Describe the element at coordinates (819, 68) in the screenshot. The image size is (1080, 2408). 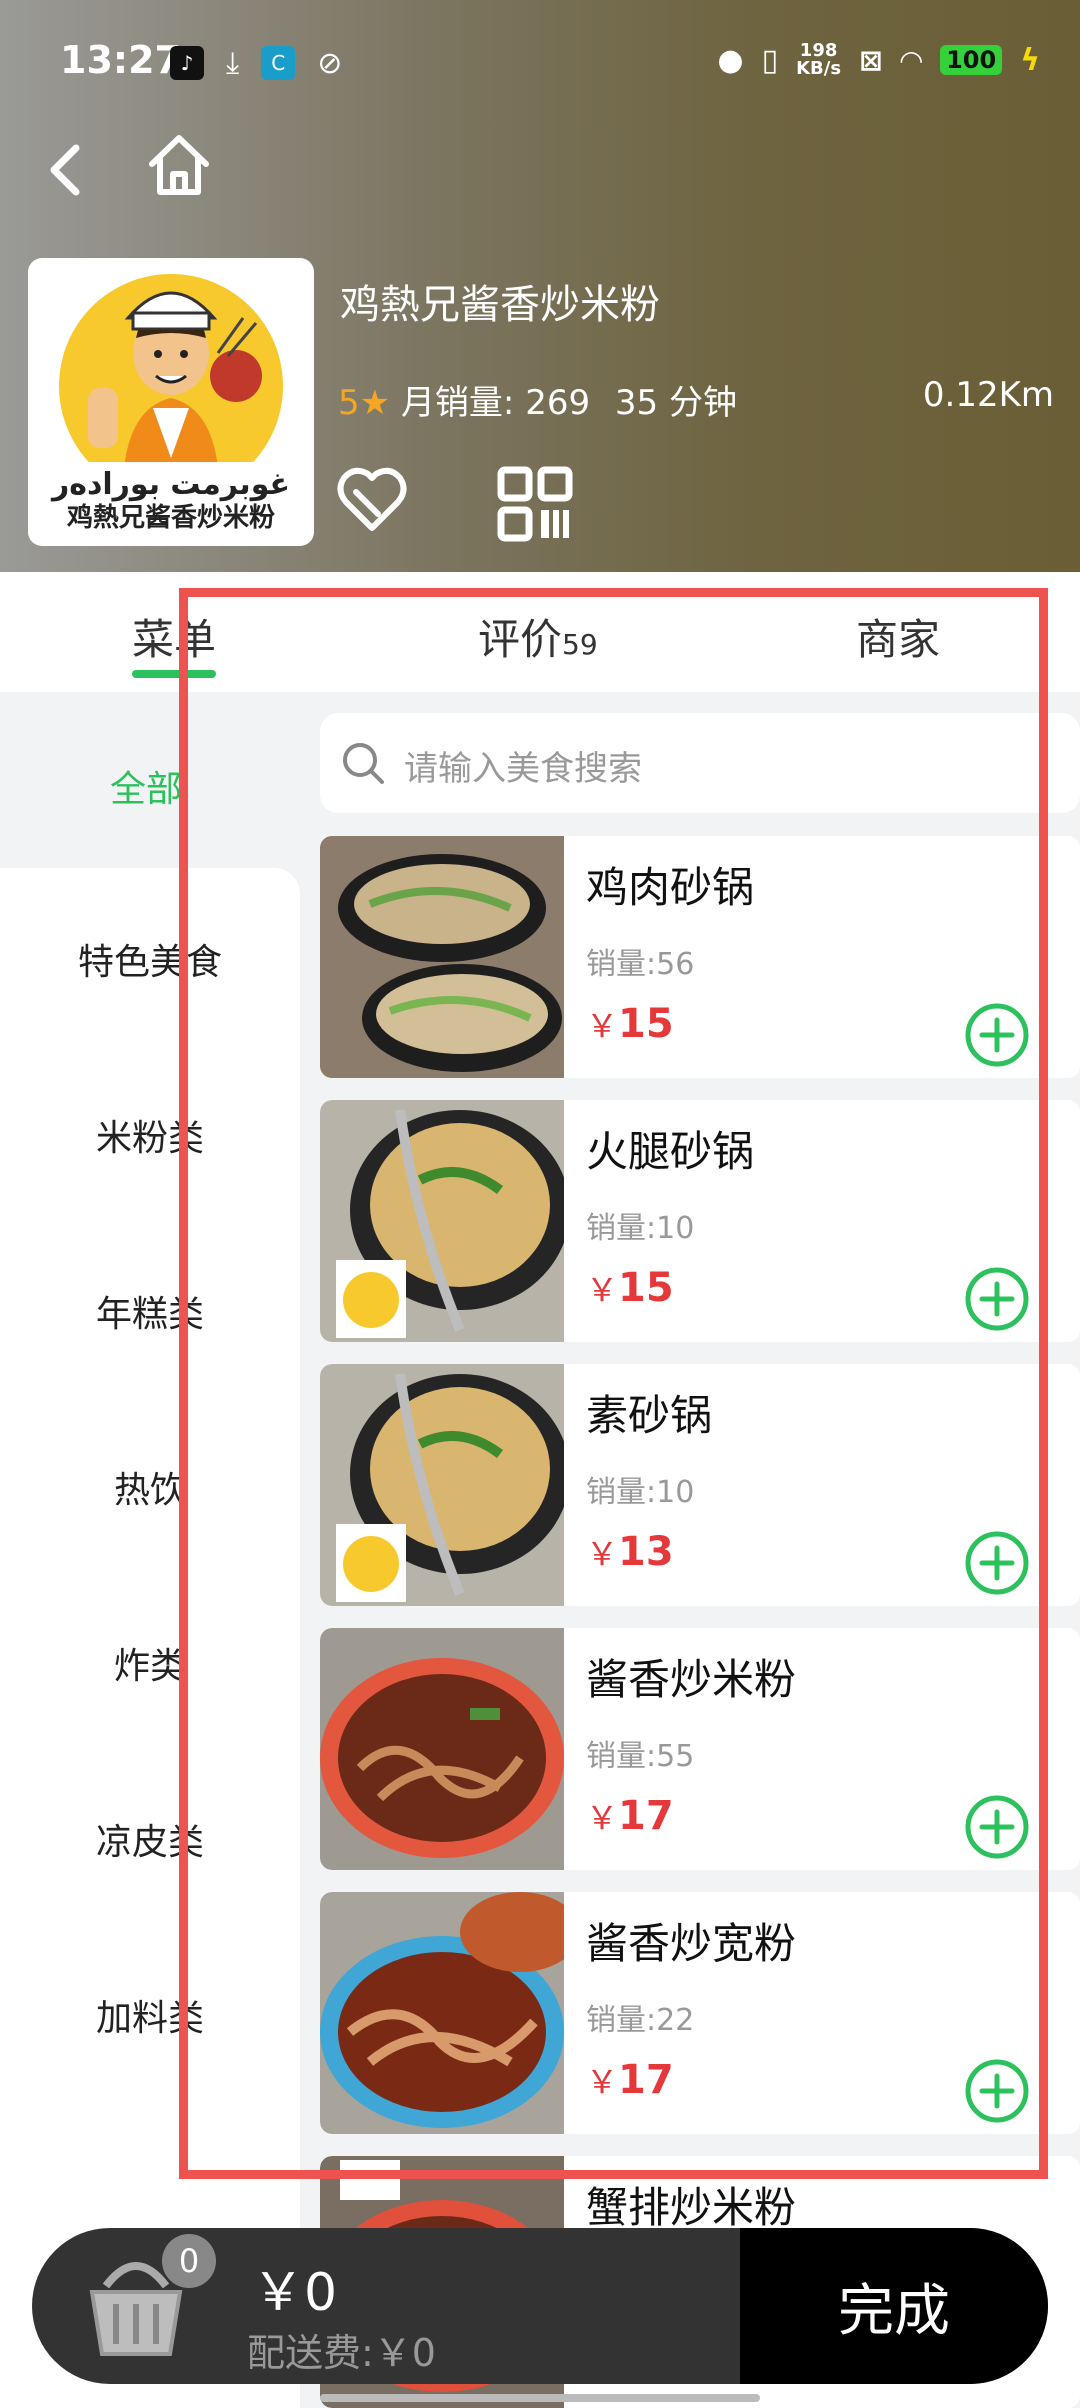
I see `speed-unit: KB/s` at that location.